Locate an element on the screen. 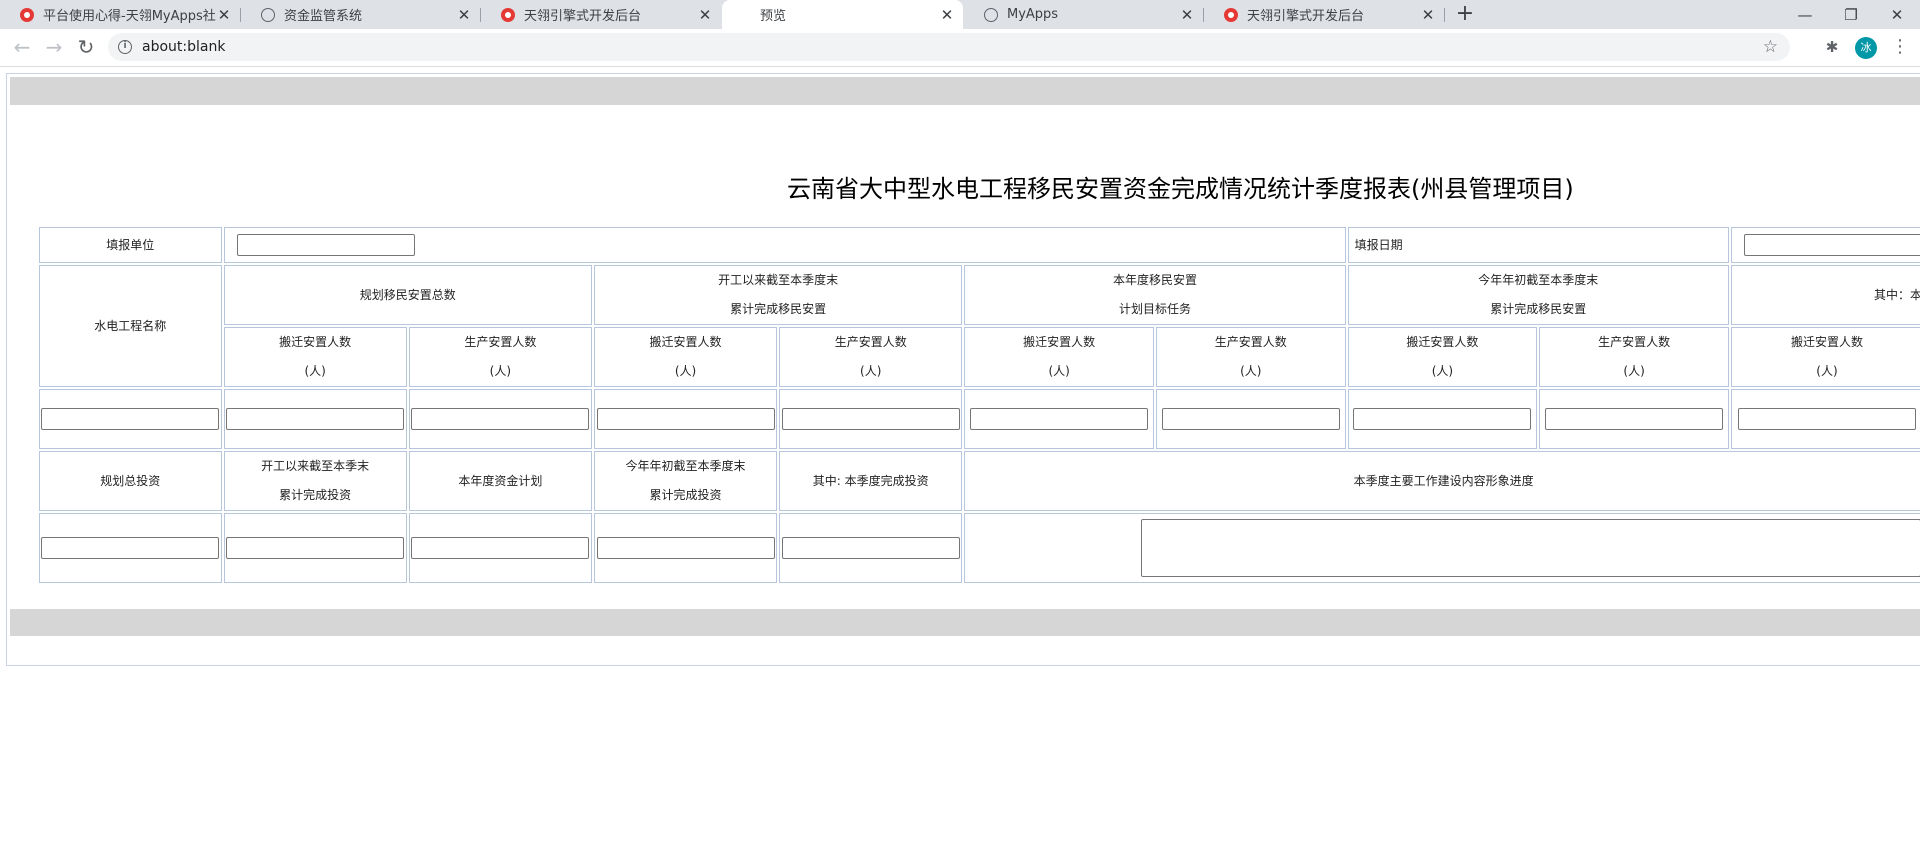  fill-date-input is located at coordinates (1831, 245).